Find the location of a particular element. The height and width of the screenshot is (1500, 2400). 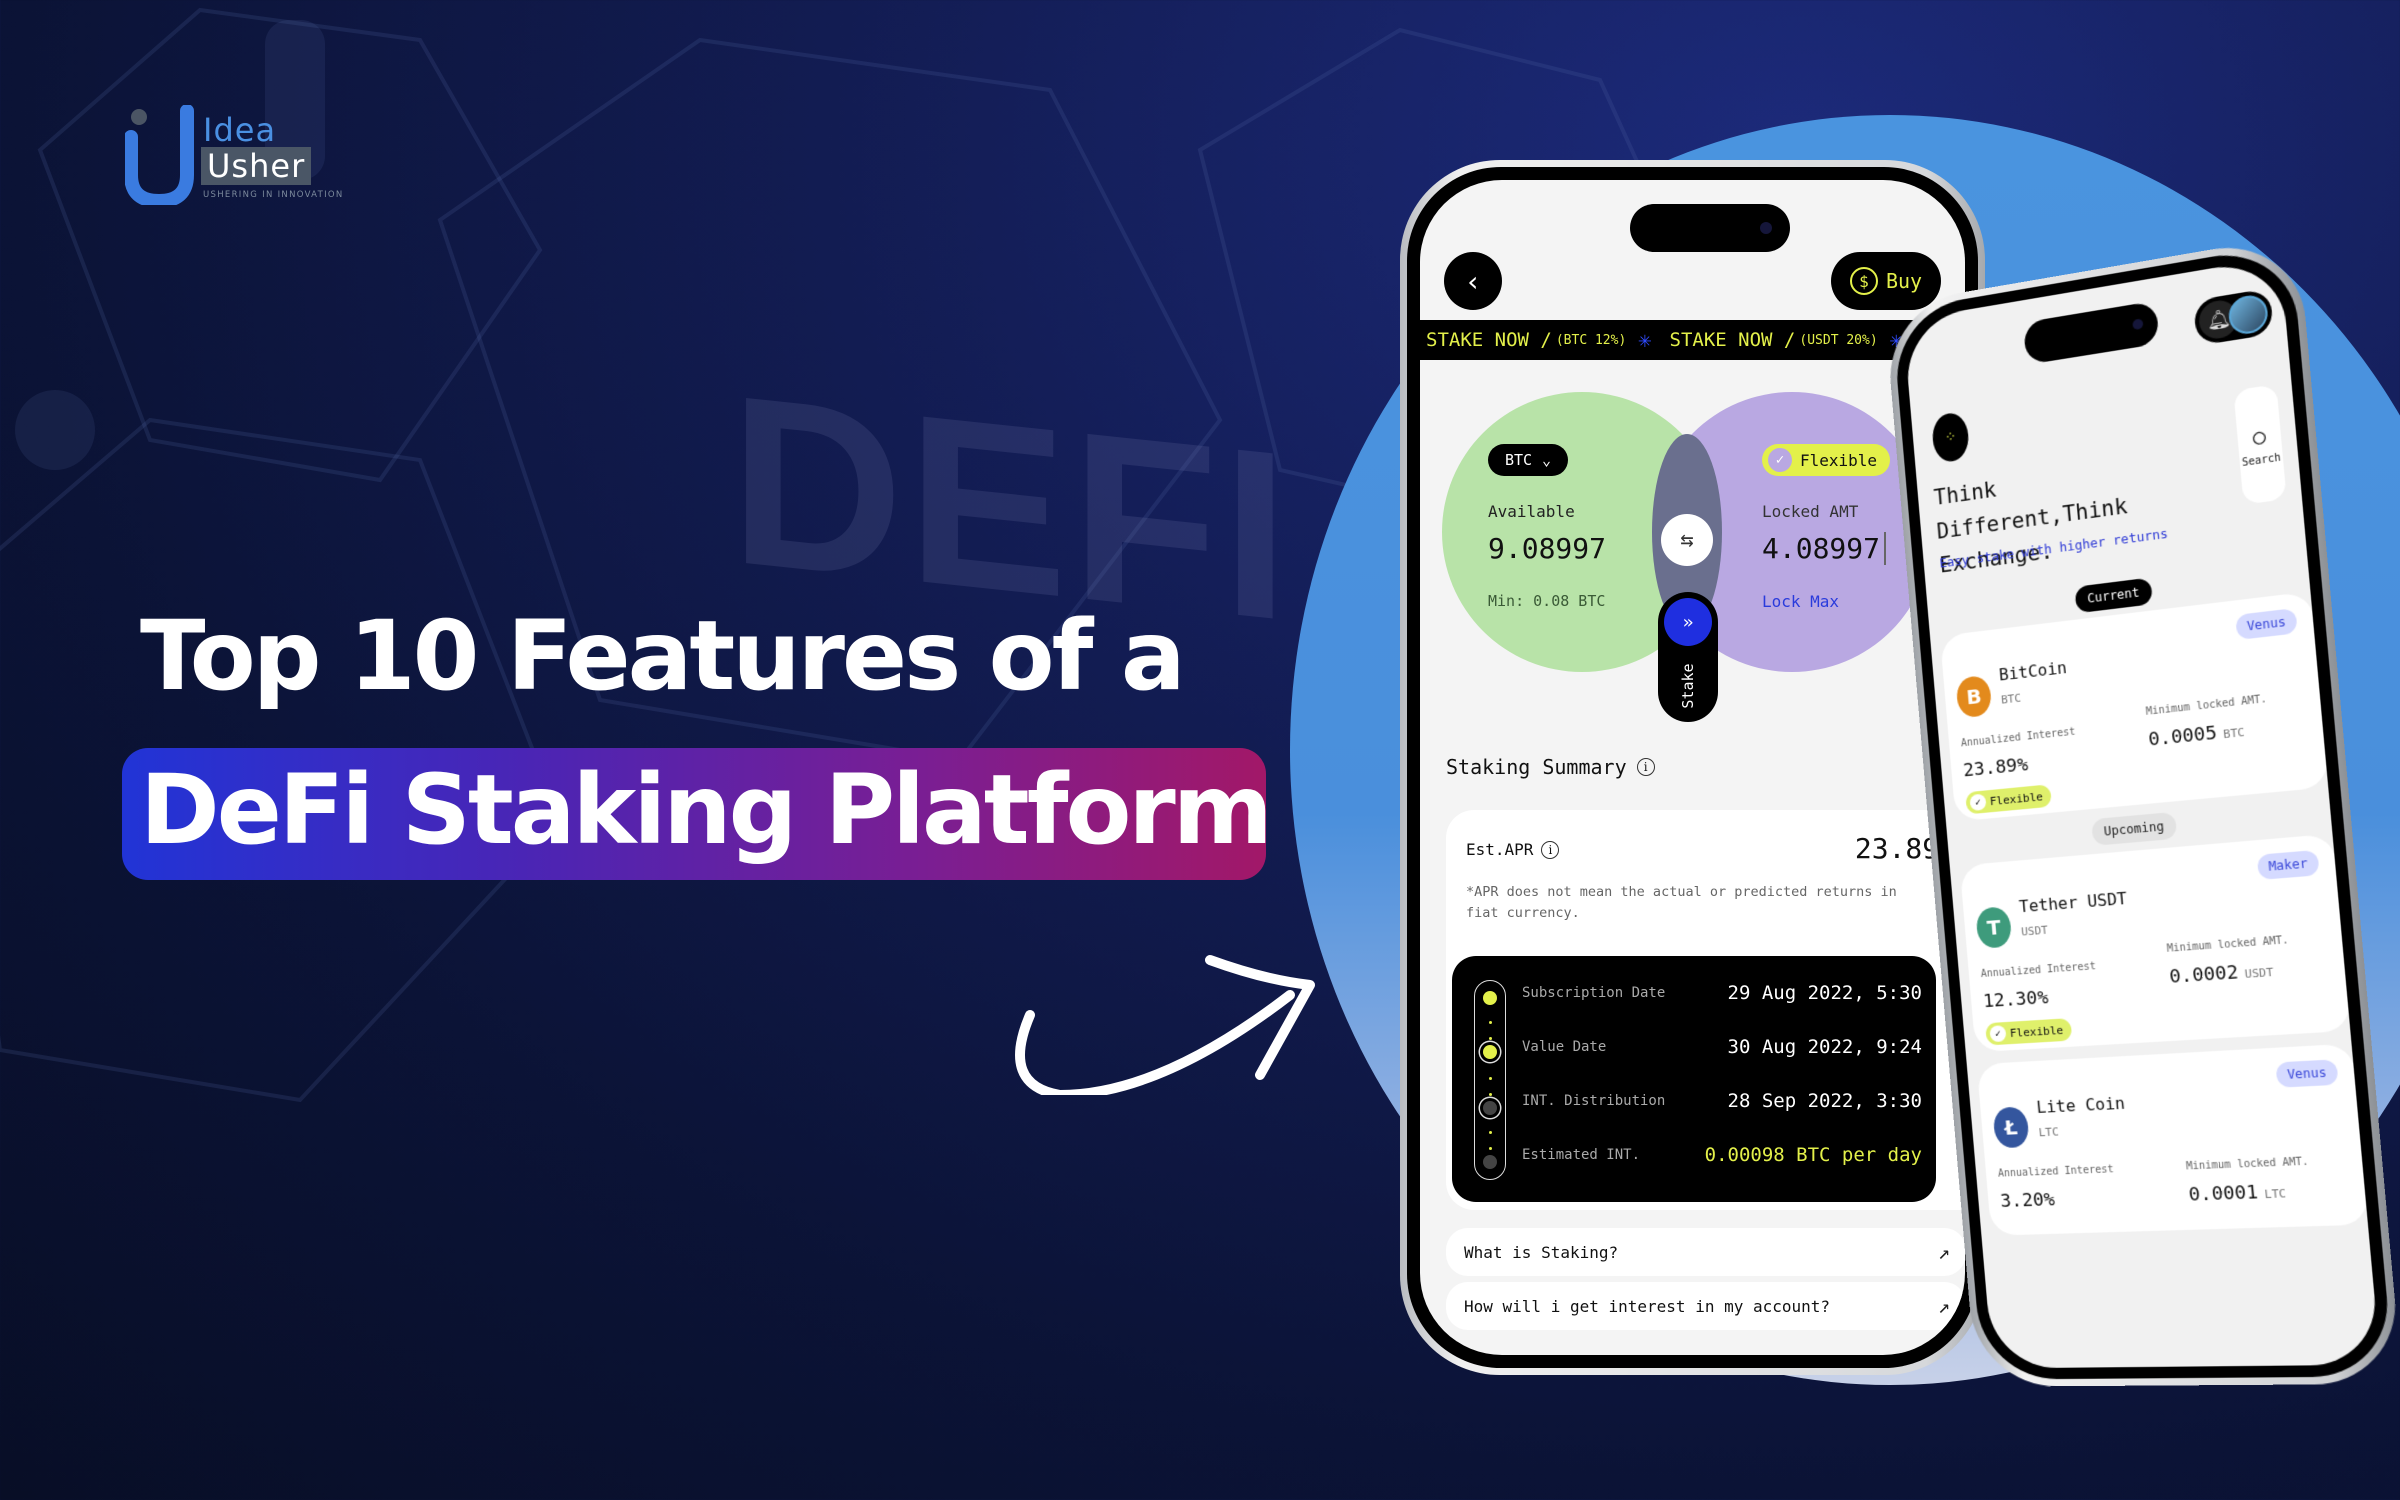

timeline-row: Subscription Date 29 Aug 2022, 5:30 is located at coordinates (1722, 993).